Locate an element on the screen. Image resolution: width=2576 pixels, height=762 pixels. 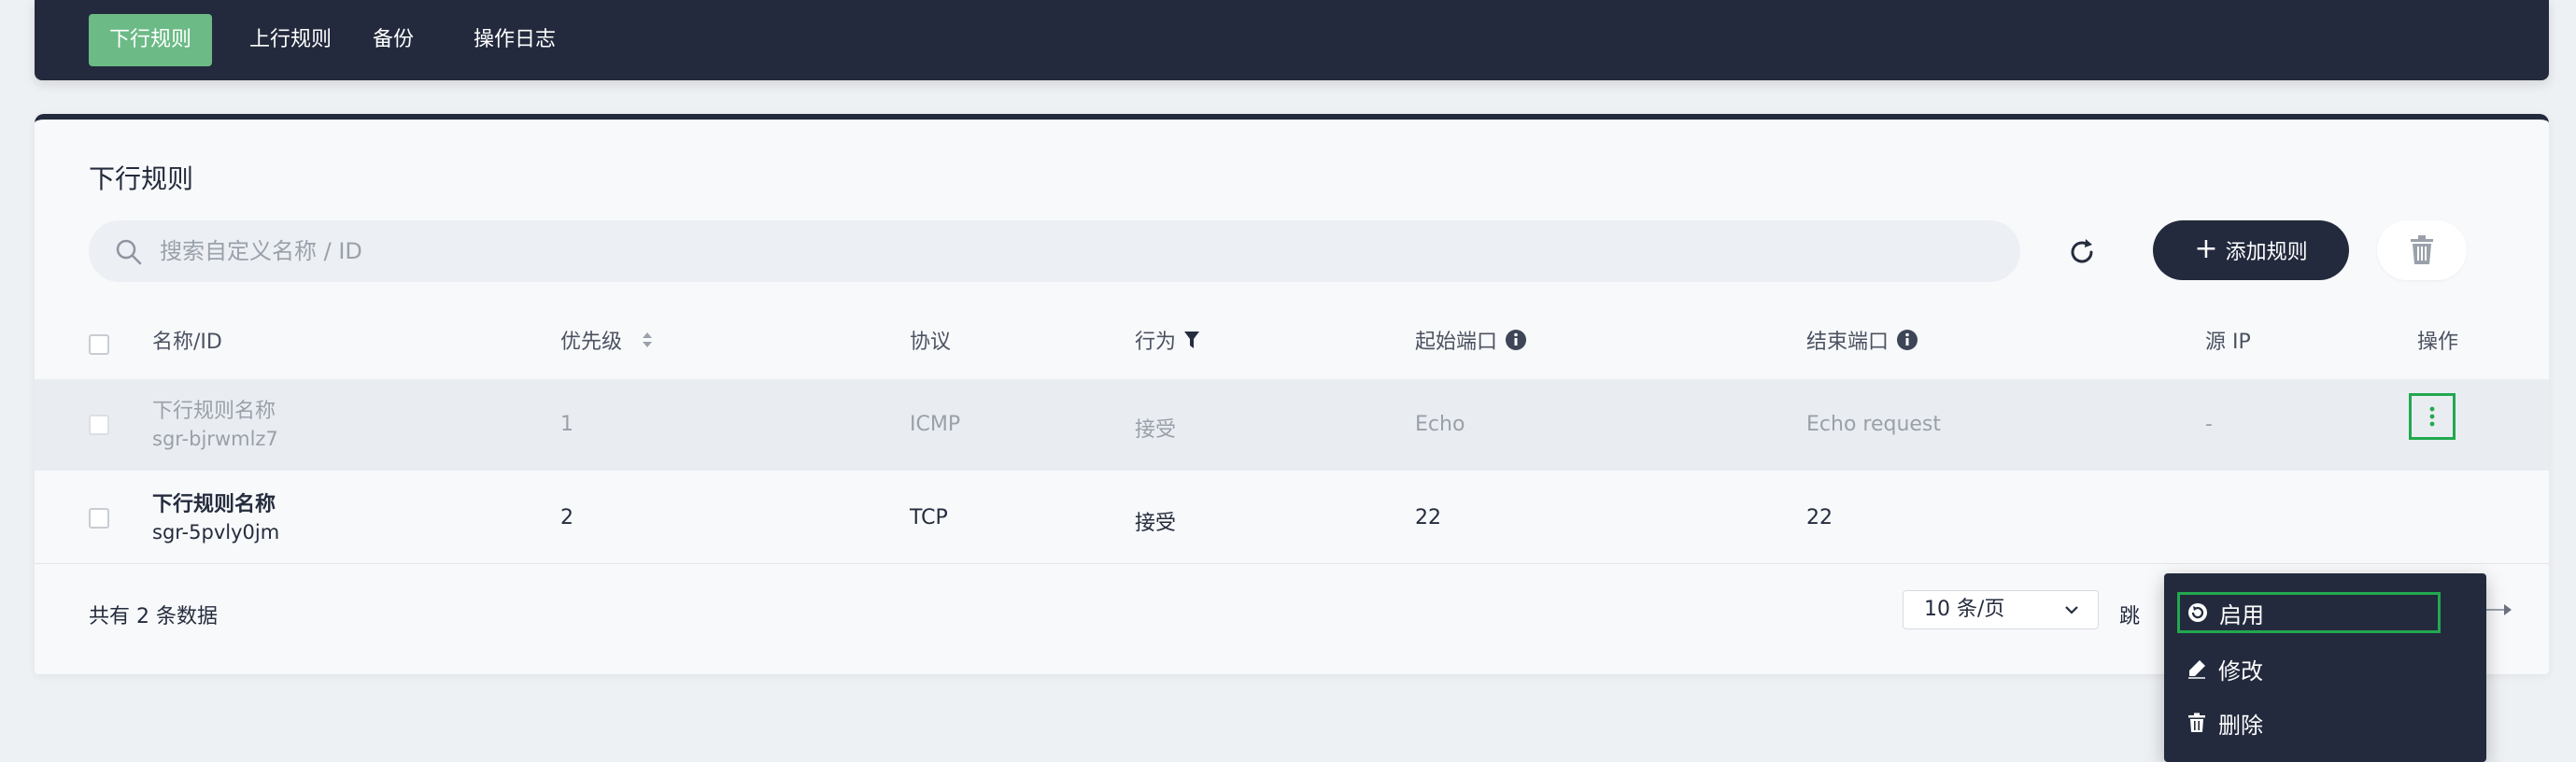
column-header-start-port-label: 起始端口 is located at coordinates (1456, 343).